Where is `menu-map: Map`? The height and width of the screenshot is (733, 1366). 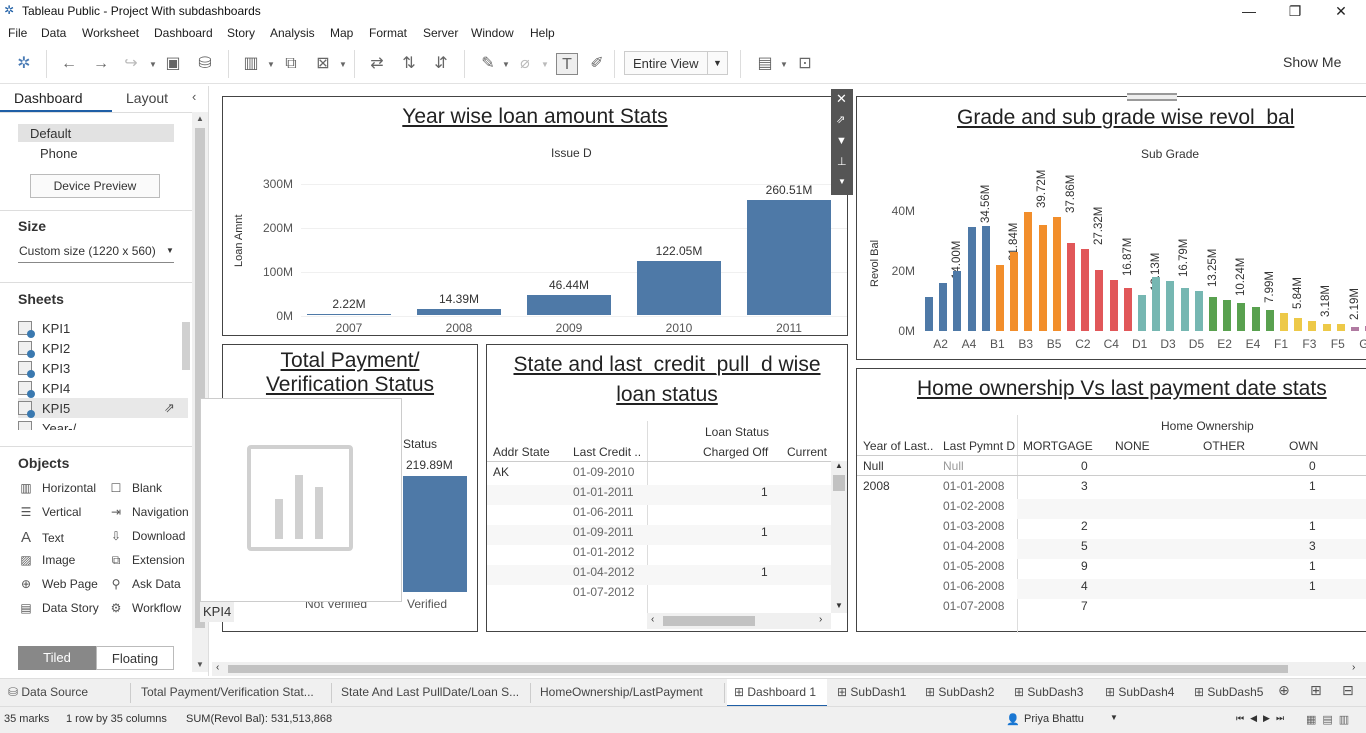 menu-map: Map is located at coordinates (341, 33).